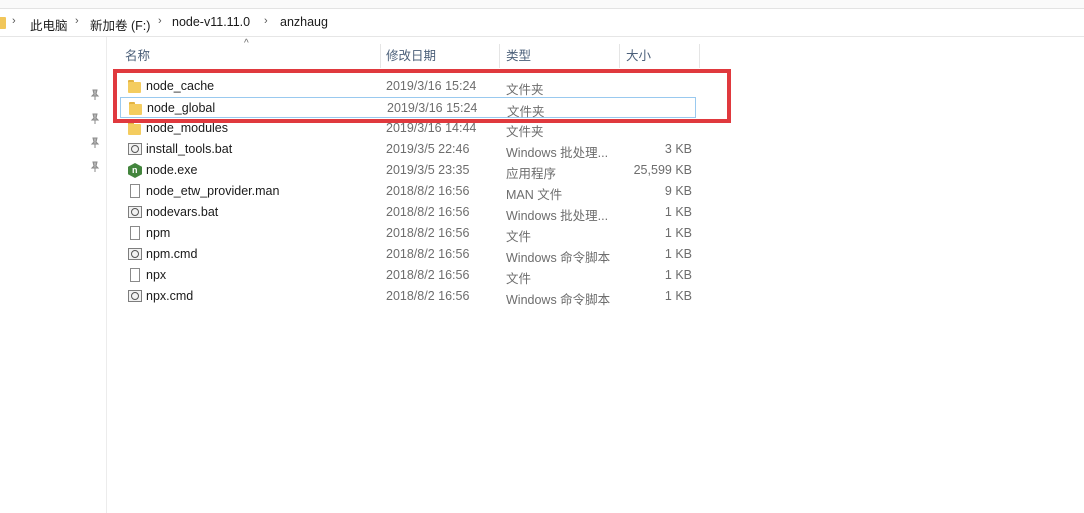  I want to click on file-row: n node.exe 2019/3/5 23:35 应用程序 25,599 KB, so click(408, 170).